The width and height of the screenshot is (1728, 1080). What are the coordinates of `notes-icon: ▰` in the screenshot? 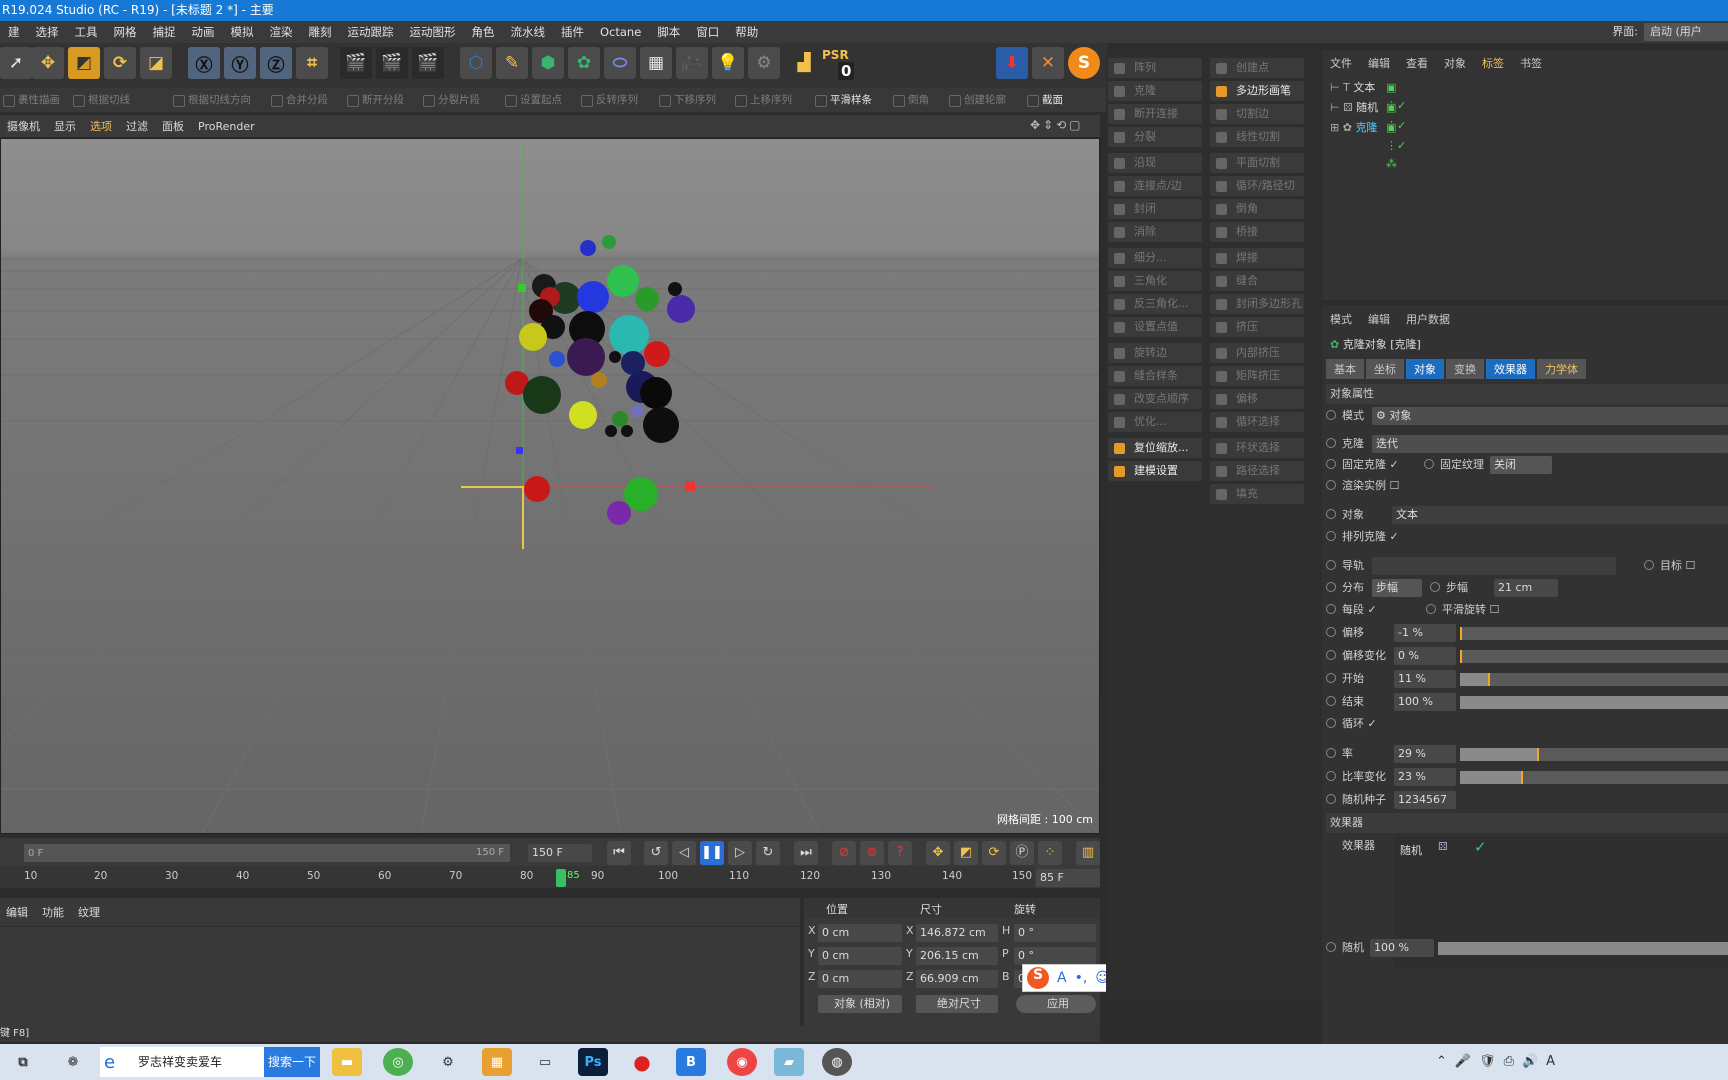 It's located at (789, 1062).